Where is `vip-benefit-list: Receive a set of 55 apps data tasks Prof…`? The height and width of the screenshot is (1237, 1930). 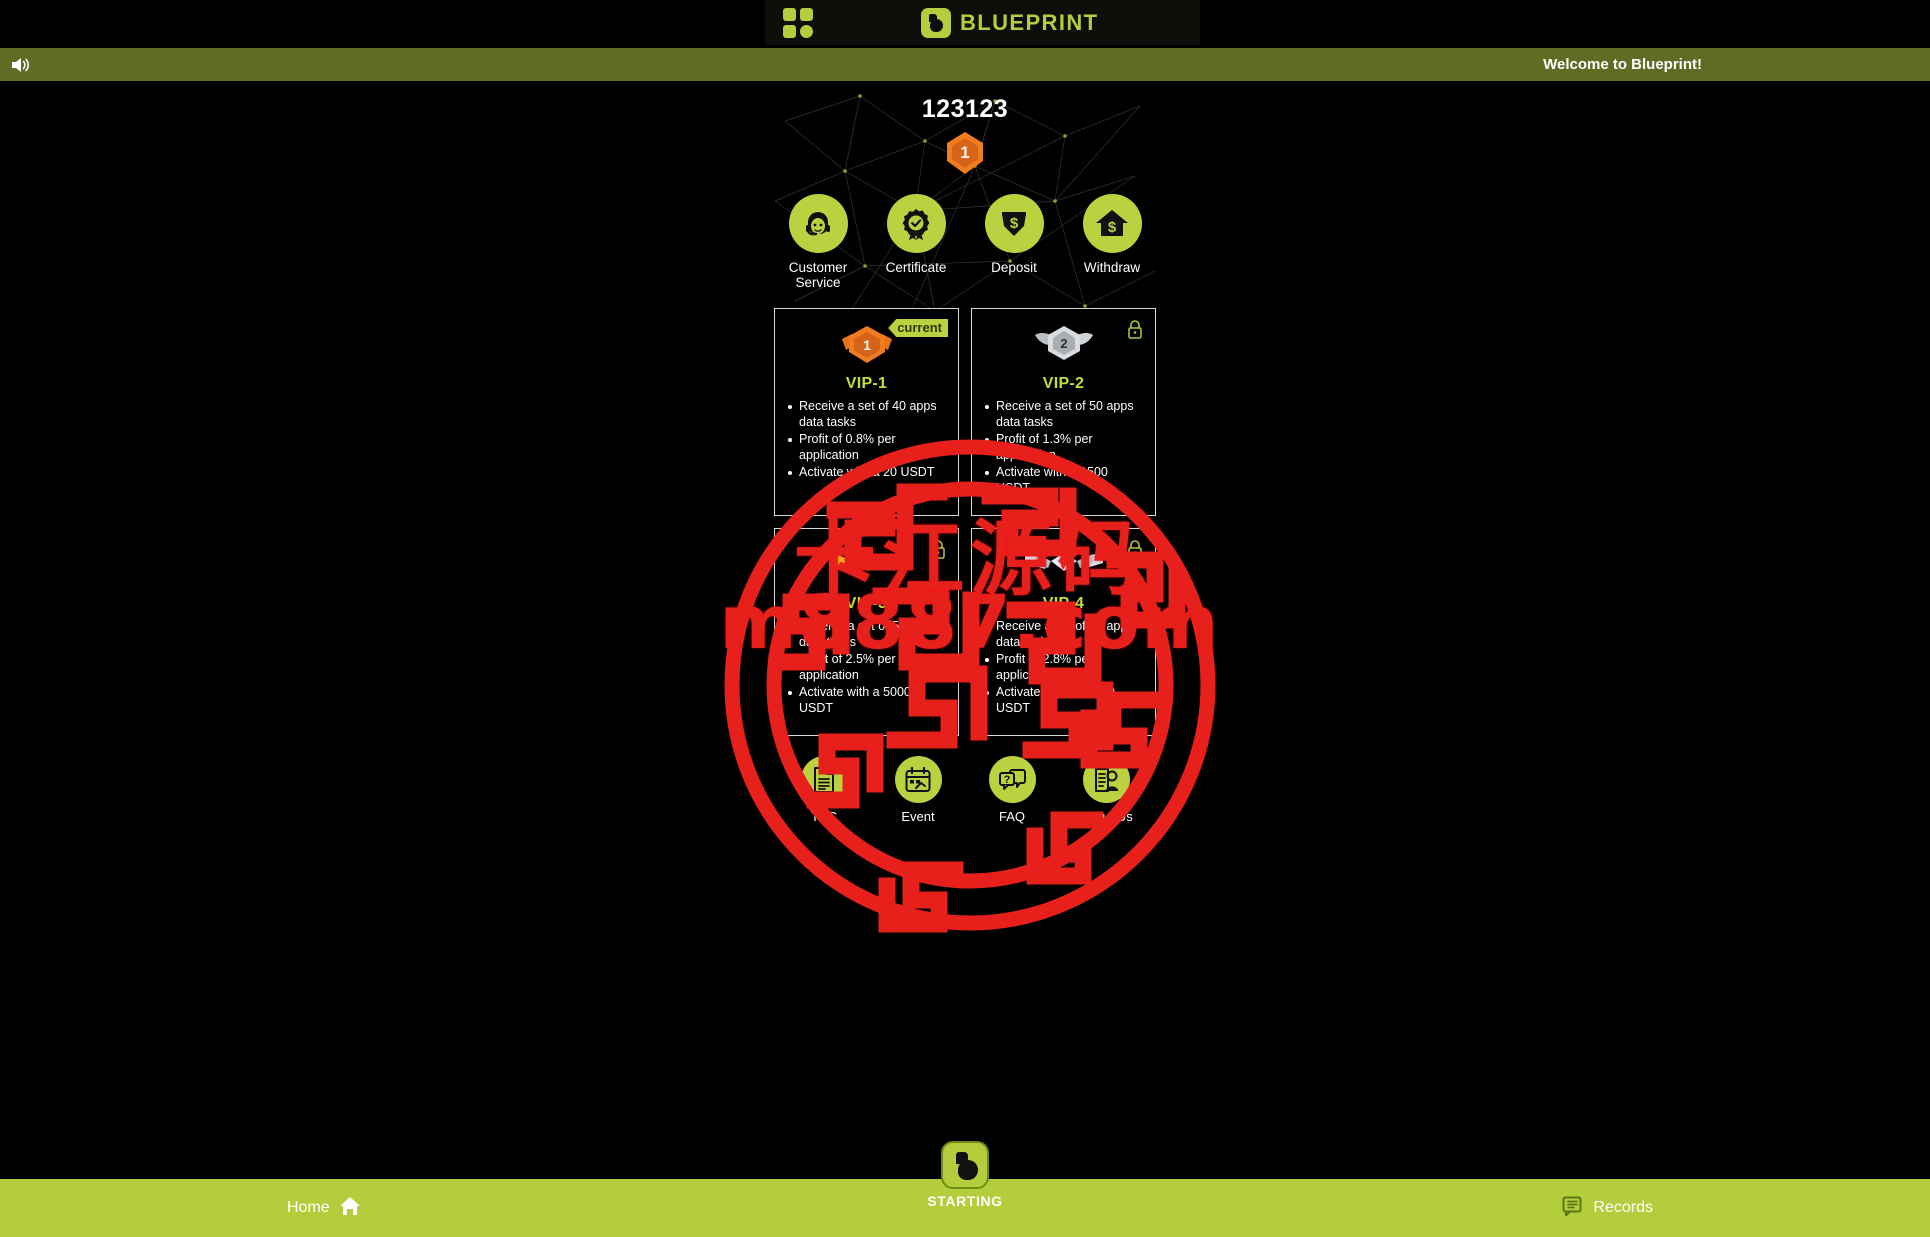
vip-benefit-list: Receive a set of 55 apps data tasks Prof… is located at coordinates (866, 667).